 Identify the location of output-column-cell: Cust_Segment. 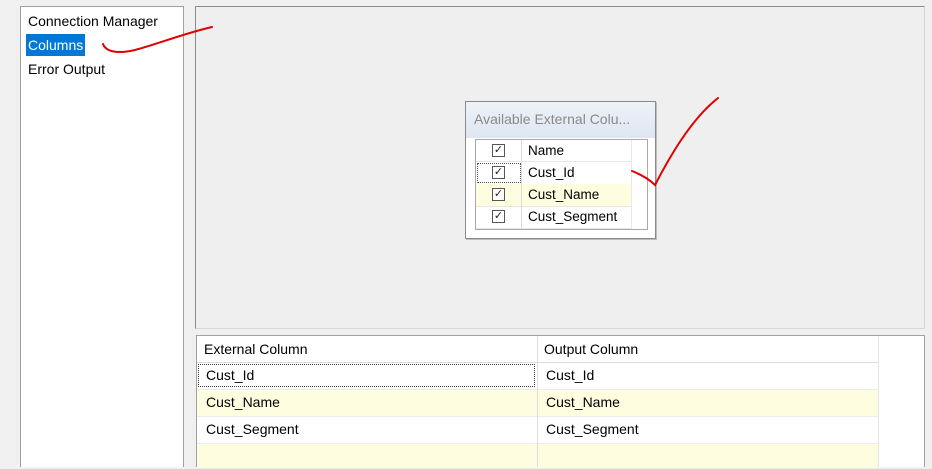
(592, 429).